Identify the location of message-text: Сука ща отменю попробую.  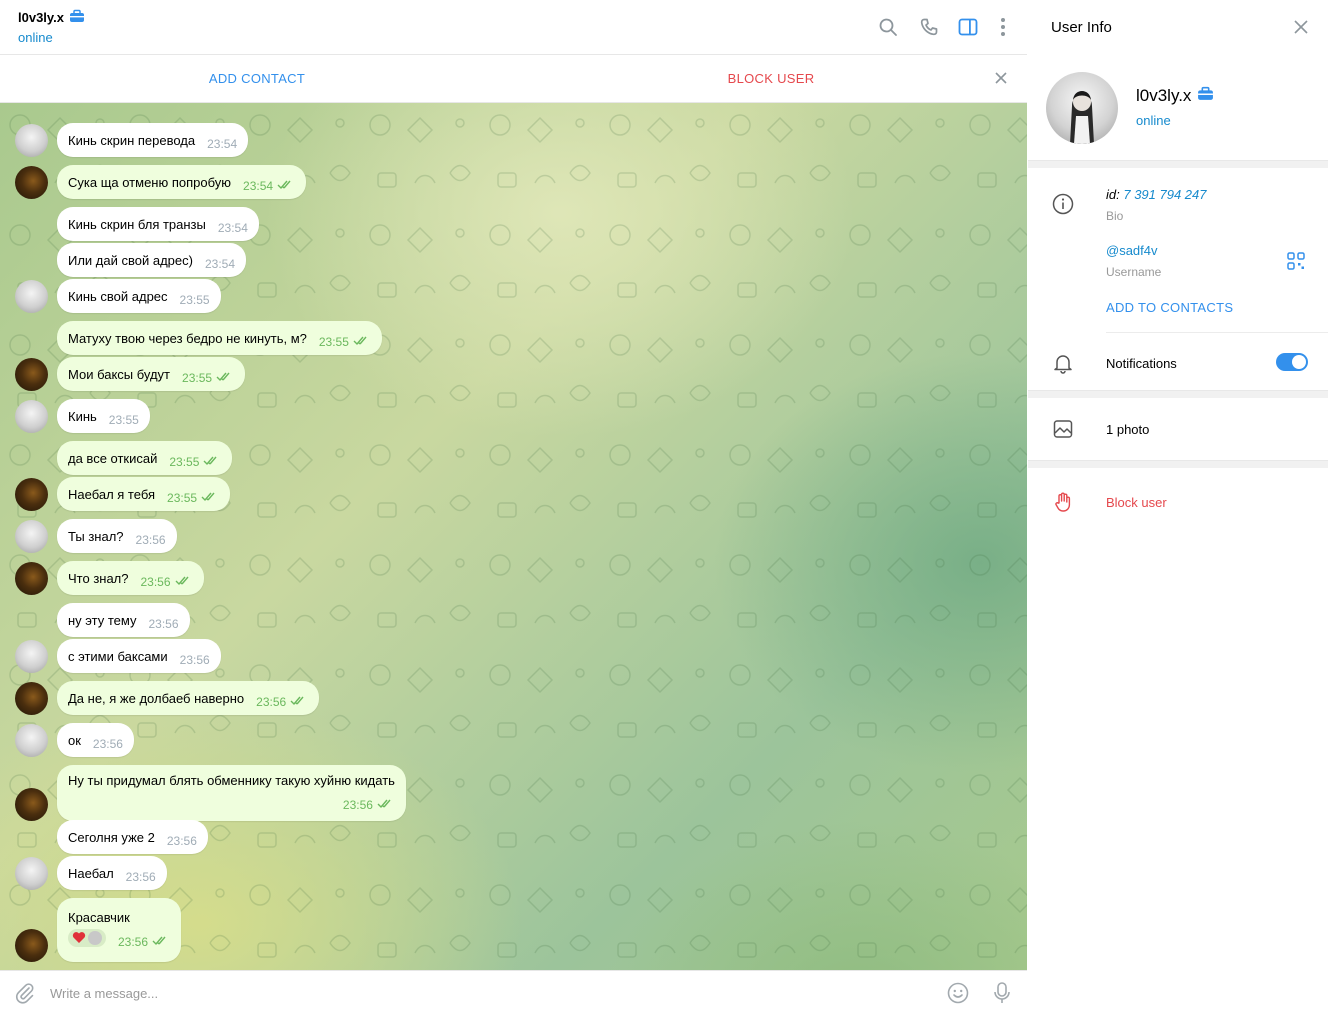
(150, 182).